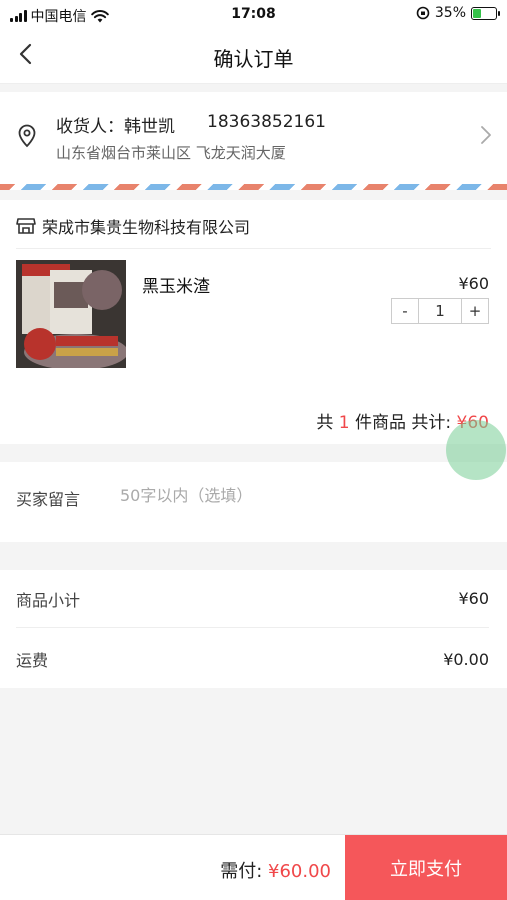 The width and height of the screenshot is (507, 900). I want to click on orientation-lock-icon, so click(423, 13).